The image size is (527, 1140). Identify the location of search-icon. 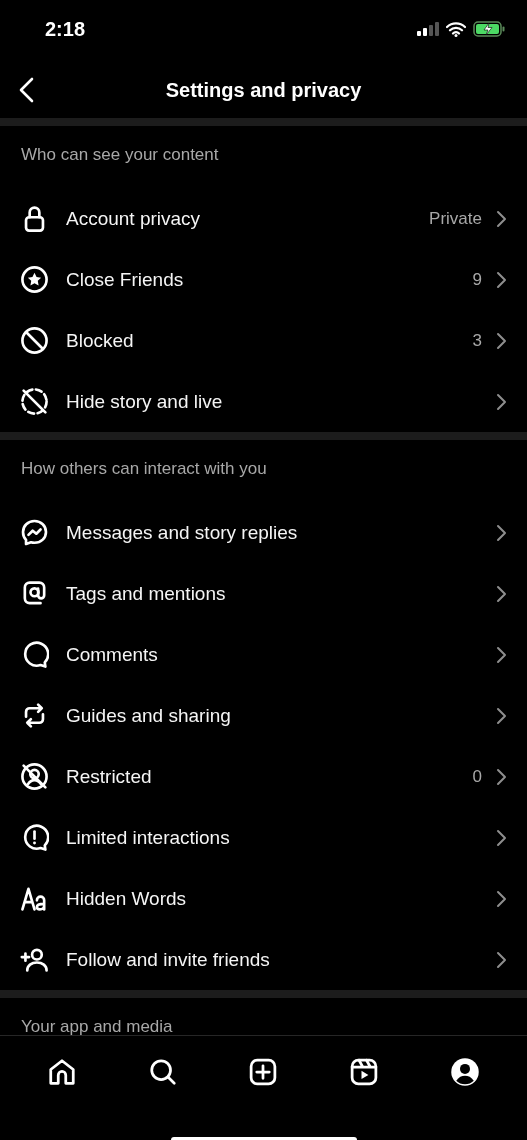
(162, 1072).